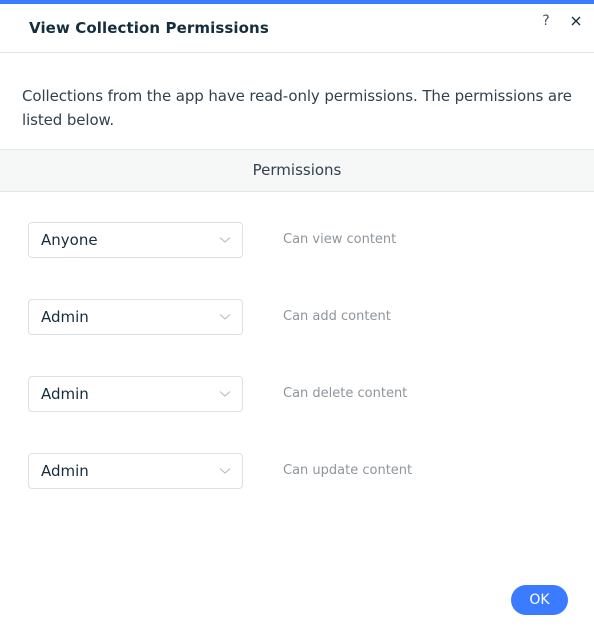 This screenshot has width=594, height=642. I want to click on permission-row-delete: Admin Can delete content, so click(297, 394).